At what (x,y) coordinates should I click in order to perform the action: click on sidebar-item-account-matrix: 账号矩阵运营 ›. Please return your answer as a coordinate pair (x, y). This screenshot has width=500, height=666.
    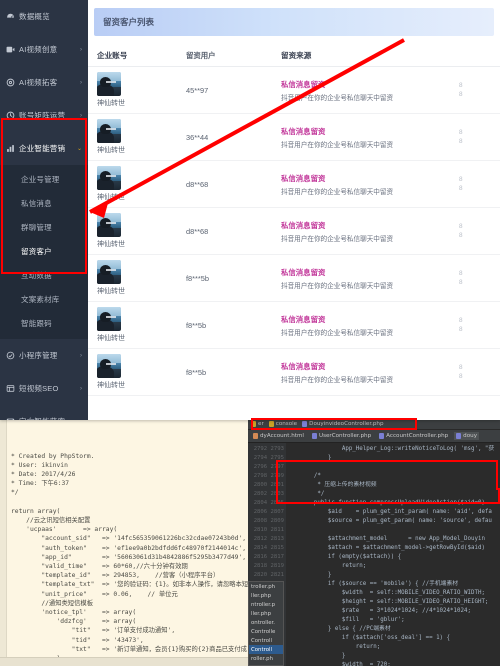
    Looking at the image, I should click on (44, 115).